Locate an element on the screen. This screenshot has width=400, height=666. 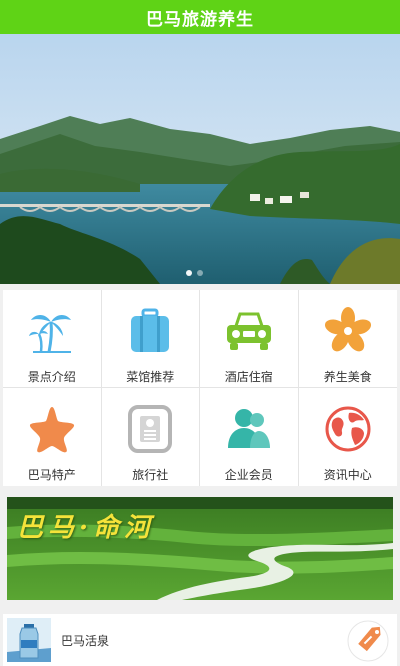
flower-icon is located at coordinates (347, 329).